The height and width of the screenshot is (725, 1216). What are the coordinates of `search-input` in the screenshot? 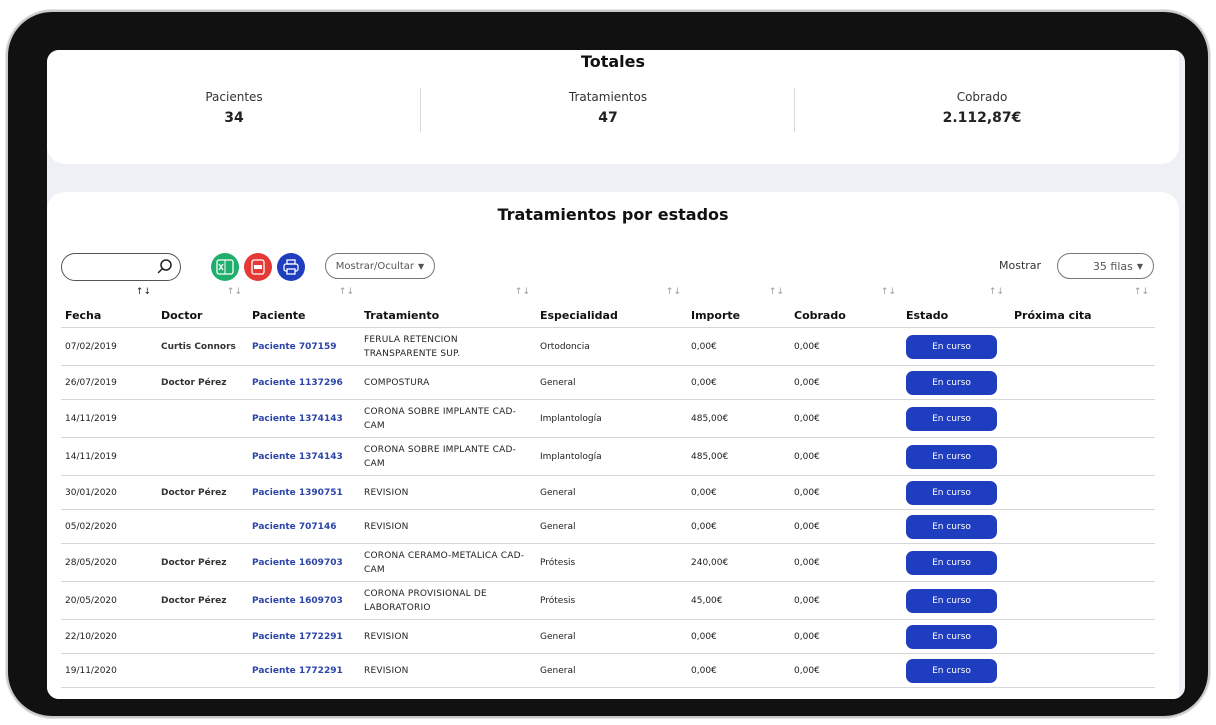 It's located at (121, 267).